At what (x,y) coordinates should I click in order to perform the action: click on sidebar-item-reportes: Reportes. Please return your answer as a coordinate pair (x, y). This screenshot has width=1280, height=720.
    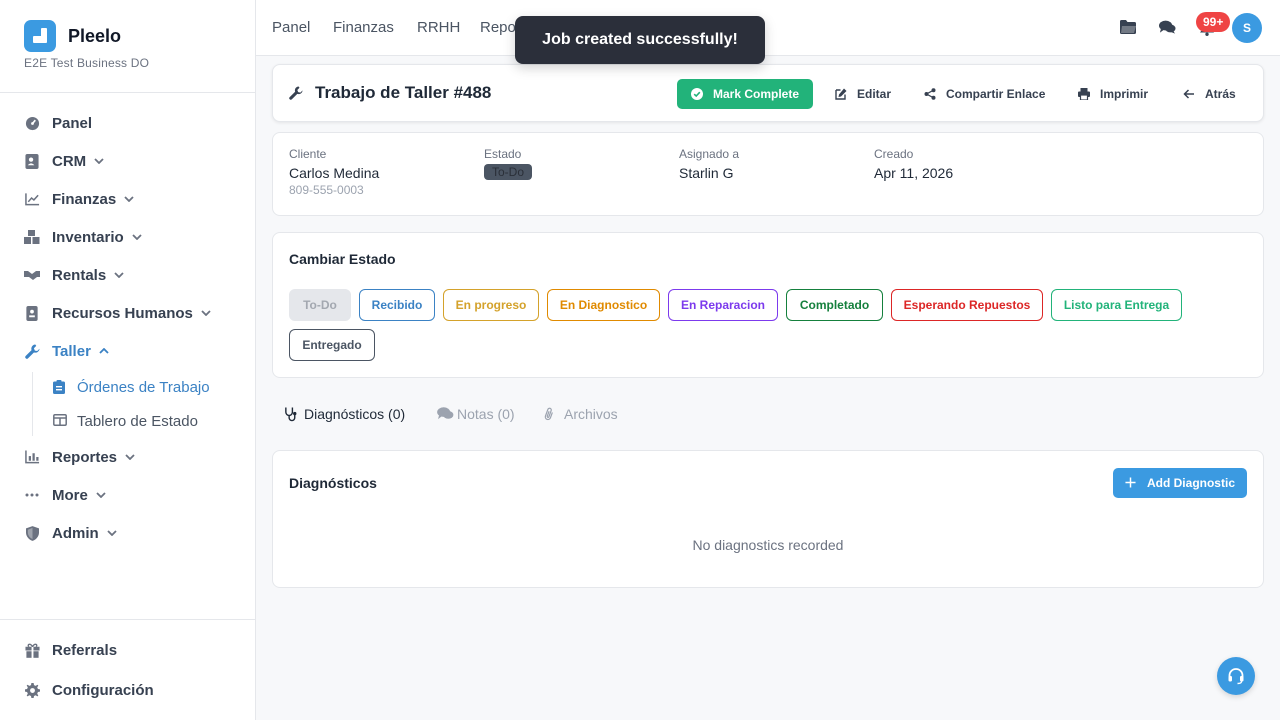
    Looking at the image, I should click on (79, 457).